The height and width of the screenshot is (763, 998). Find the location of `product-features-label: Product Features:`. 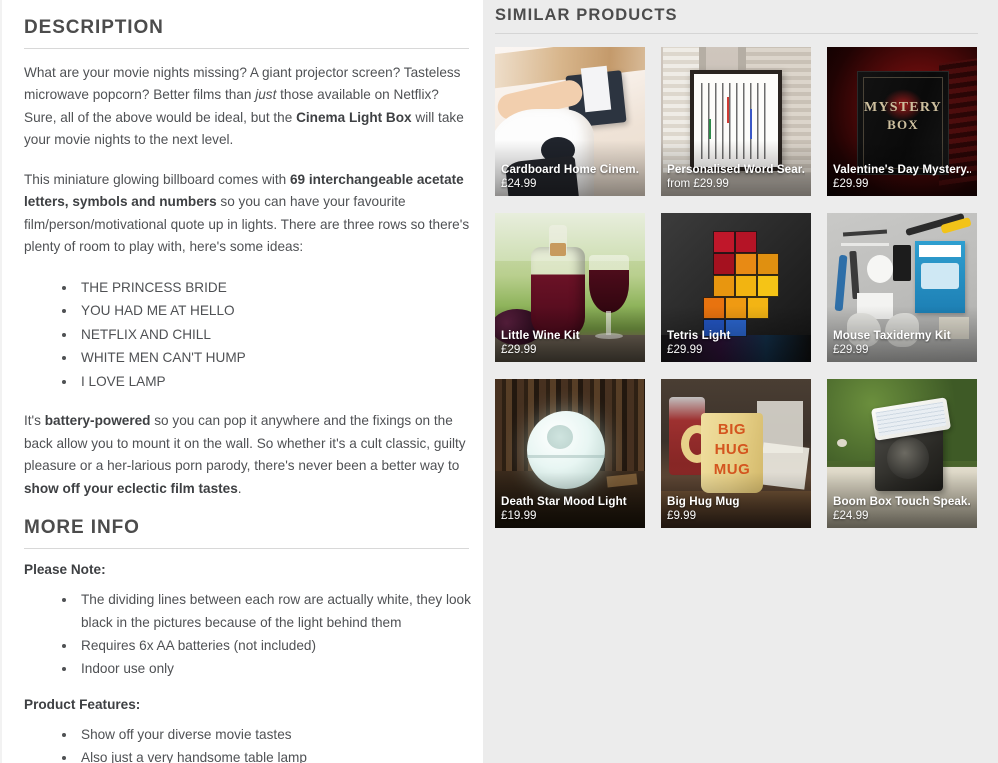

product-features-label: Product Features: is located at coordinates (82, 705).